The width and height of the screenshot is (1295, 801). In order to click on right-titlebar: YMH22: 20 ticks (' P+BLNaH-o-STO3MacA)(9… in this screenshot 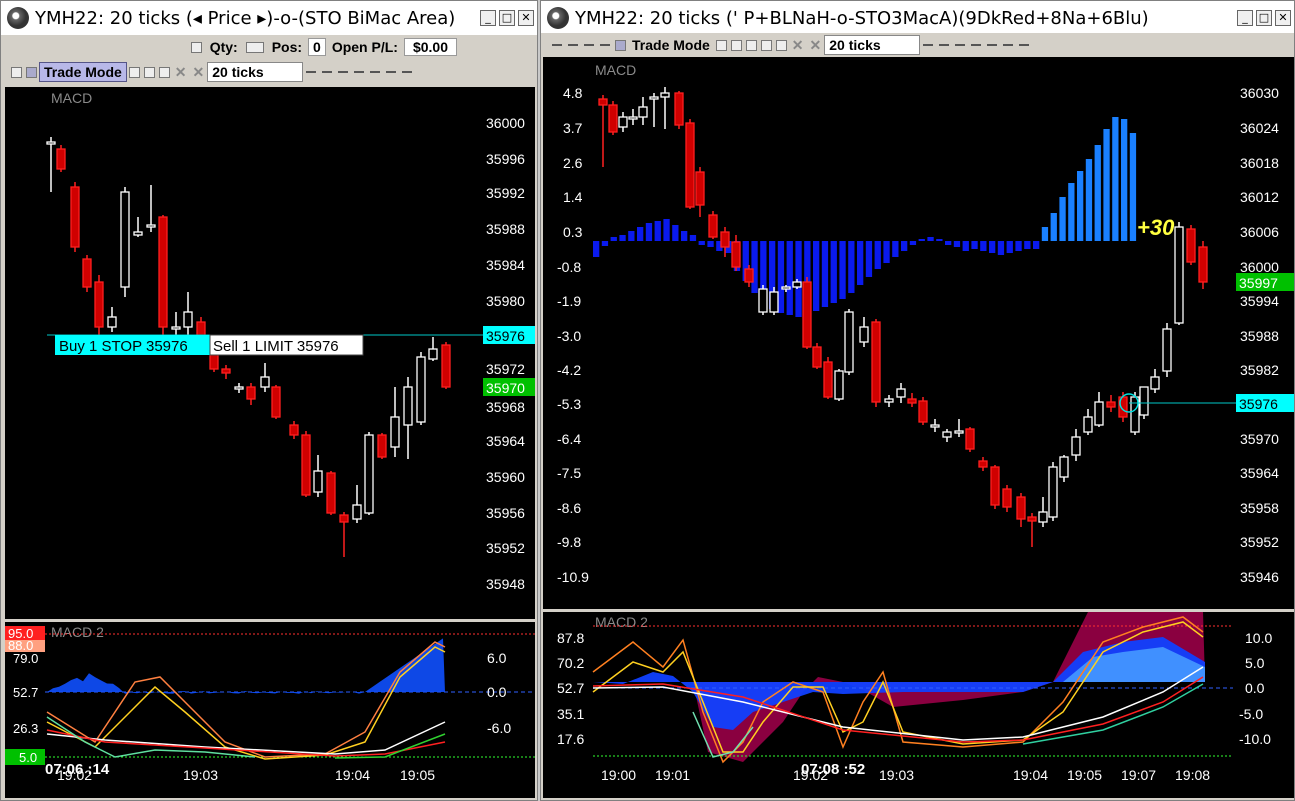, I will do `click(917, 18)`.